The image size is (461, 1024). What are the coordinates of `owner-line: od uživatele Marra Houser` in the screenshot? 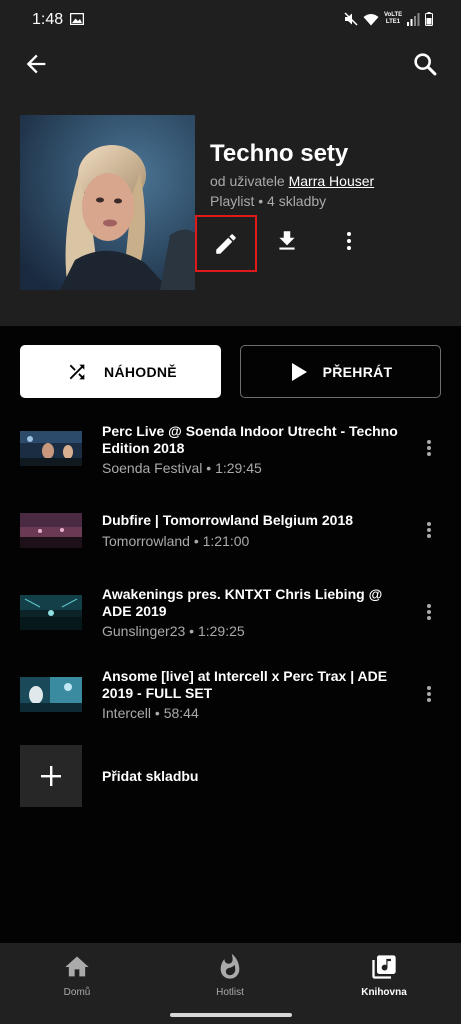 It's located at (292, 181).